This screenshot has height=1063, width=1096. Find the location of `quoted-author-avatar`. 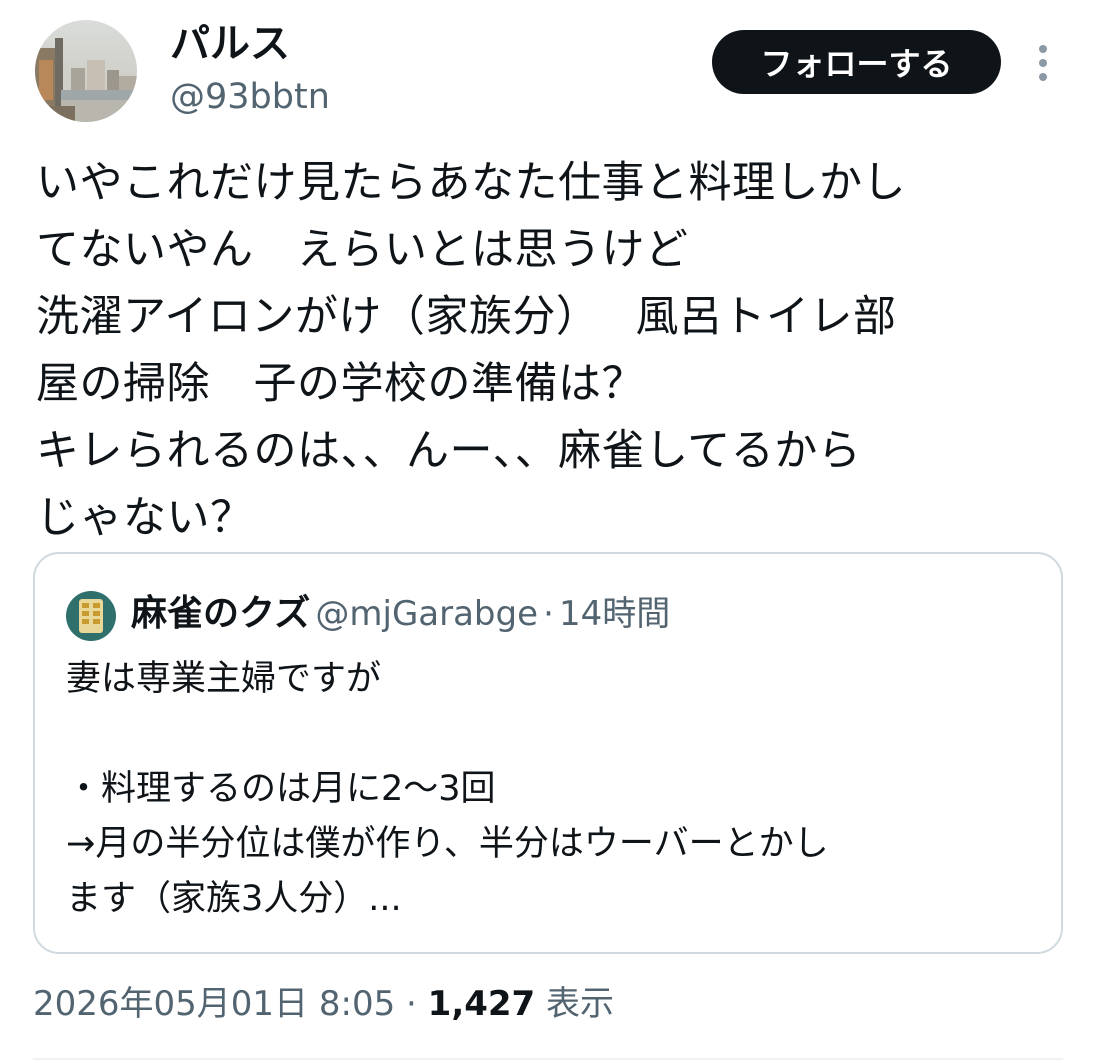

quoted-author-avatar is located at coordinates (91, 616).